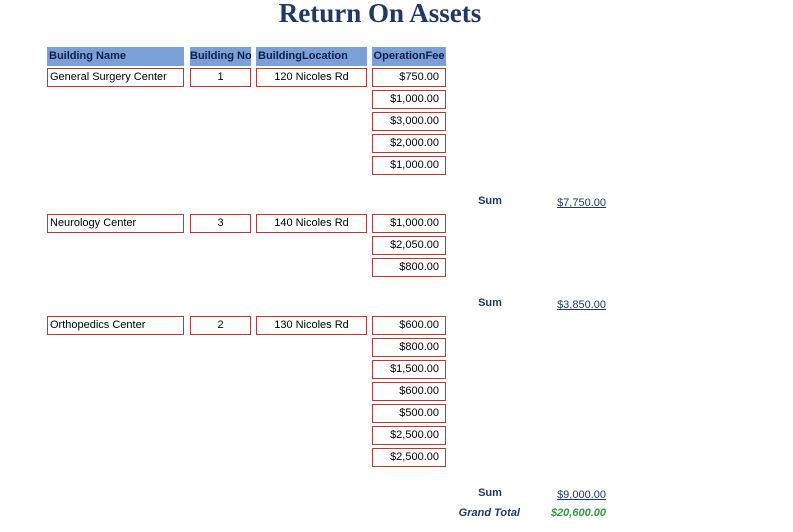 The width and height of the screenshot is (793, 532). I want to click on operation-fee-cell: $500.00, so click(409, 413).